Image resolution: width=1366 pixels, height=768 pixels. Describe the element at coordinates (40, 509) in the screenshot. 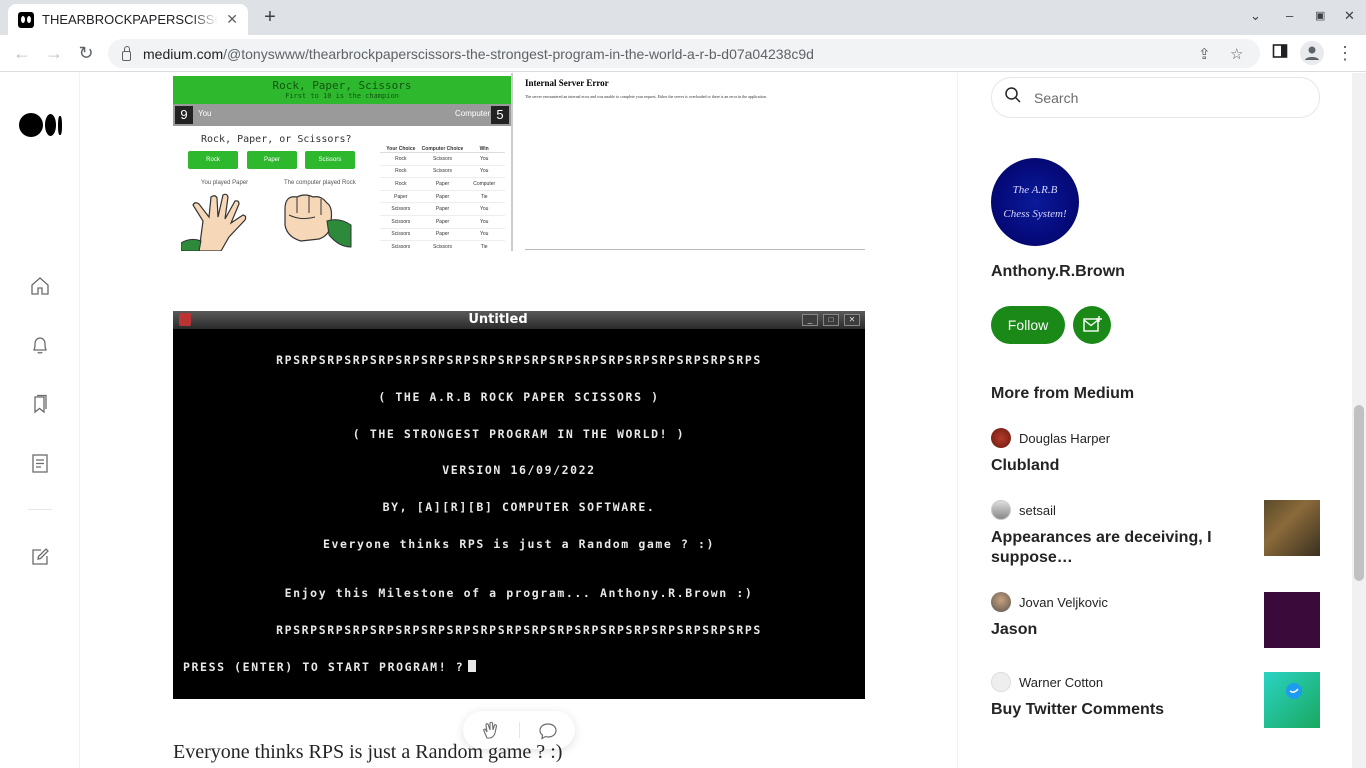

I see `rail-divider` at that location.